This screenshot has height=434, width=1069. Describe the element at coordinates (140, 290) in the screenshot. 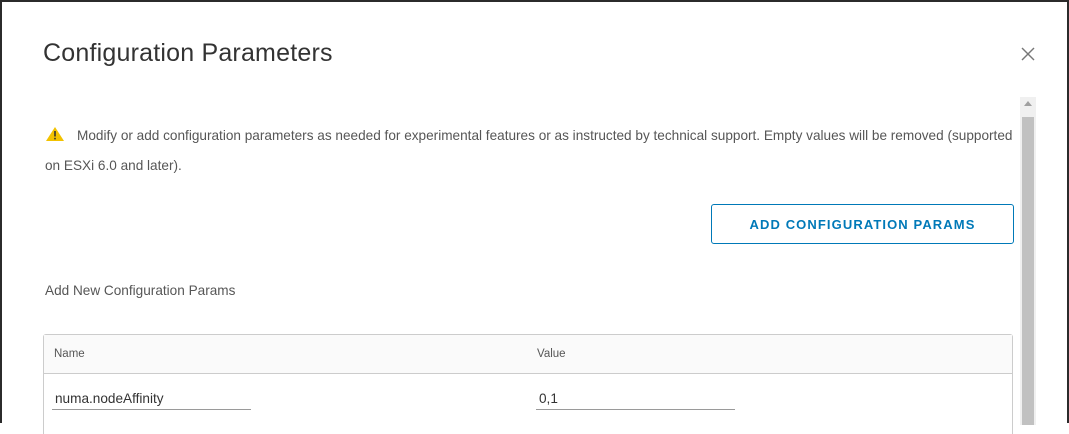

I see `section-label: Add New Configuration Params` at that location.